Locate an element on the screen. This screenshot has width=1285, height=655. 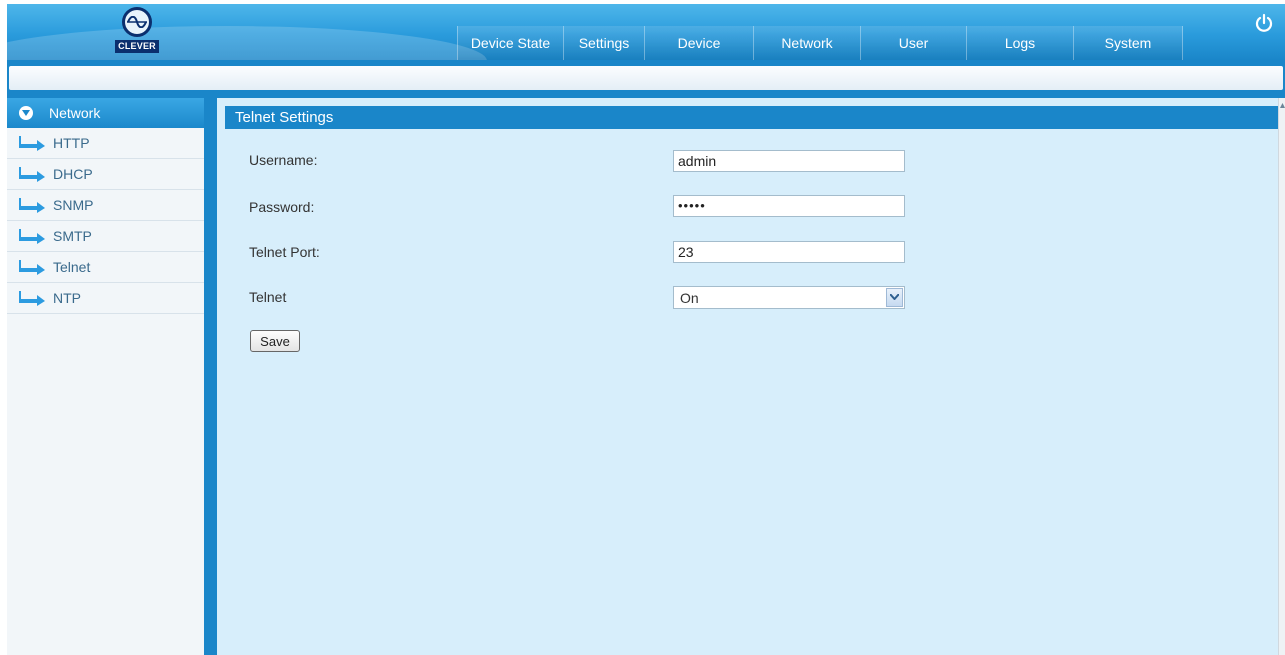
sidebar-item-label: DHCP is located at coordinates (73, 174).